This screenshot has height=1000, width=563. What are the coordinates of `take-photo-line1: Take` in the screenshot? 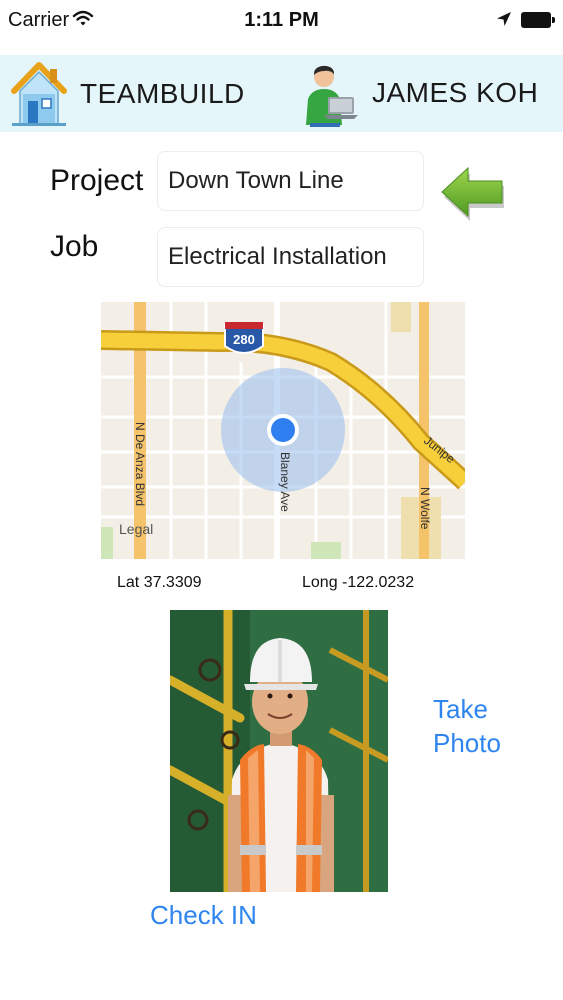 It's located at (460, 709).